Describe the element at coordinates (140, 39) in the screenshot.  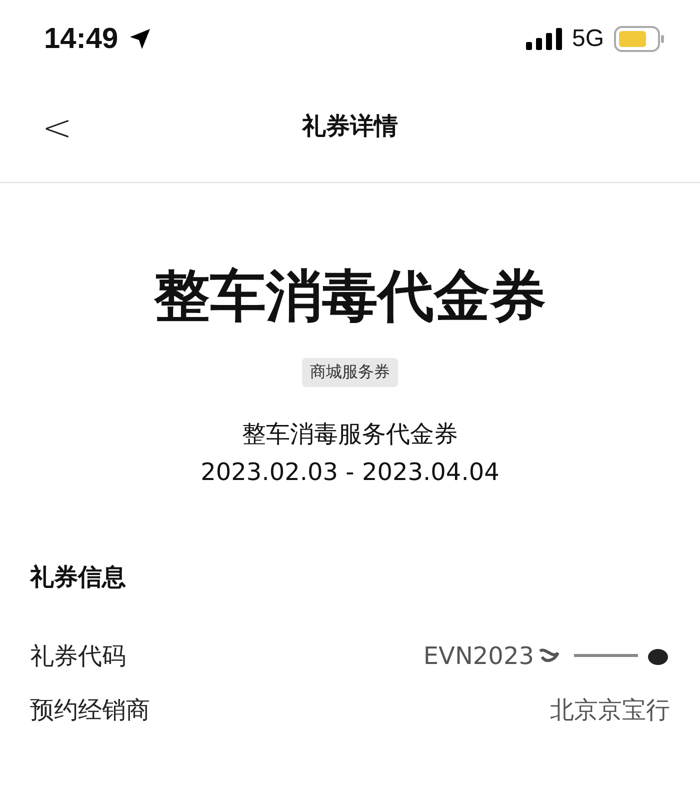
I see `location-arrow-icon` at that location.